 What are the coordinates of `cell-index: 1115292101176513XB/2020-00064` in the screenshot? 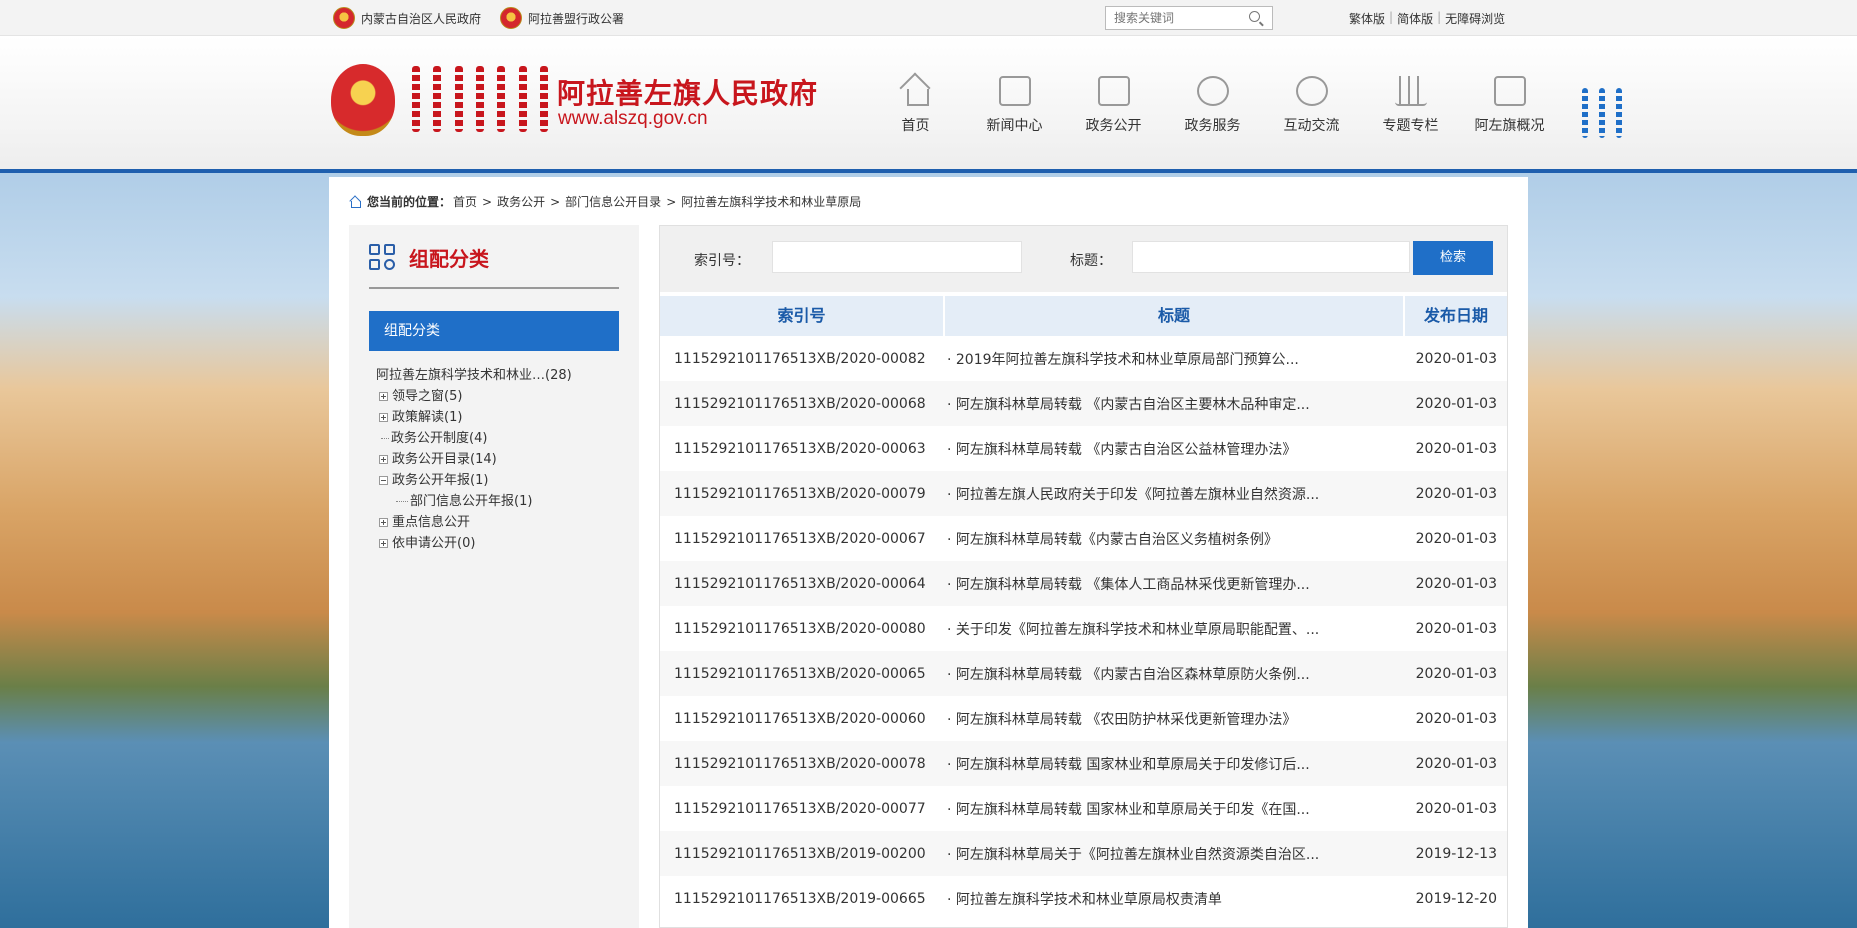 It's located at (800, 583).